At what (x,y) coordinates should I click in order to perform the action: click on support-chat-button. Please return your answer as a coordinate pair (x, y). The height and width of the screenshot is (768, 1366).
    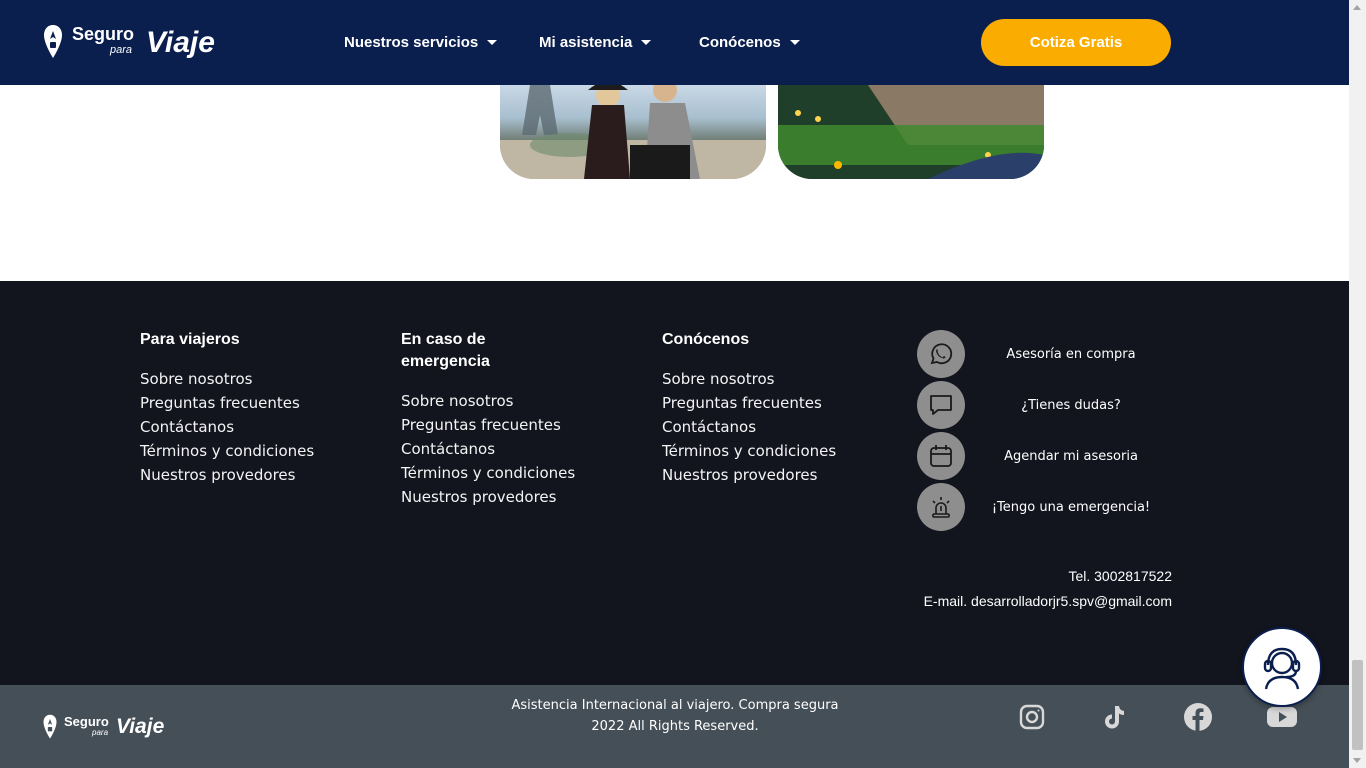
    Looking at the image, I should click on (1282, 667).